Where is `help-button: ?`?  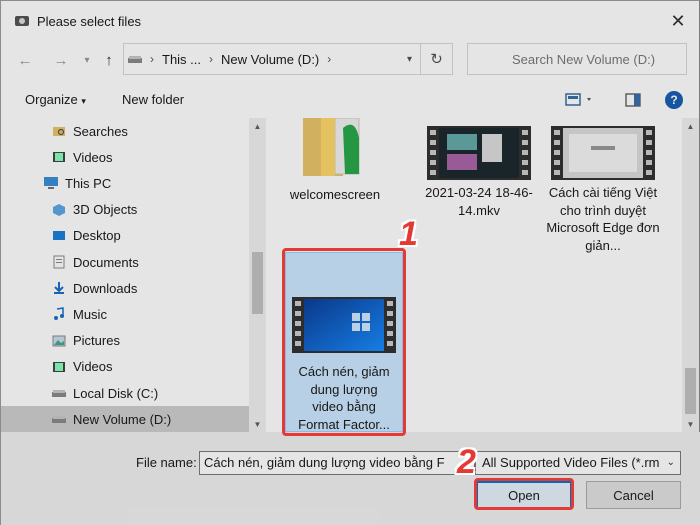
help-button: ? is located at coordinates (674, 100).